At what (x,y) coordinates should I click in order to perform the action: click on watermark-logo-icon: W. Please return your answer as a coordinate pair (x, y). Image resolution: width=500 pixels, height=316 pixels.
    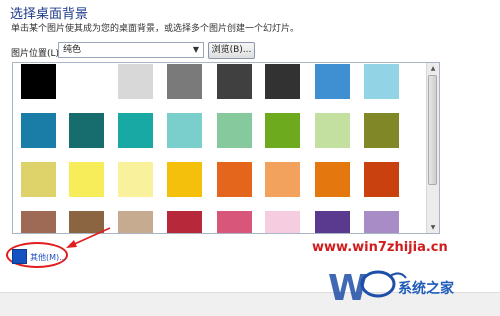
    Looking at the image, I should click on (367, 288).